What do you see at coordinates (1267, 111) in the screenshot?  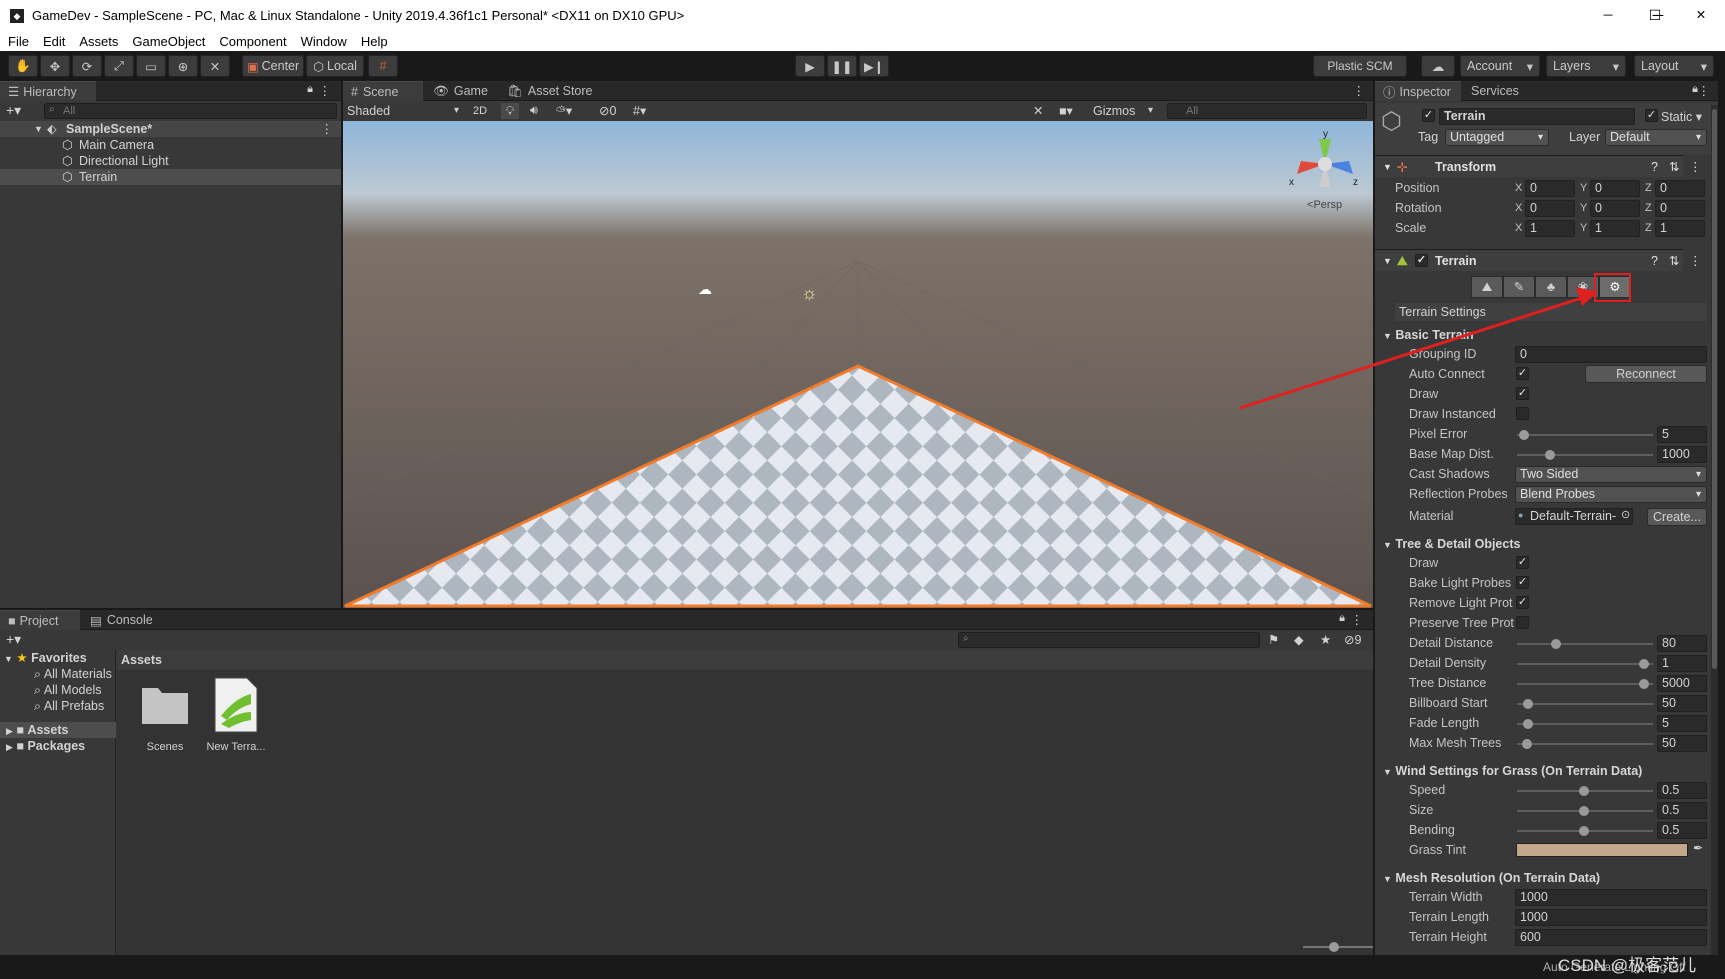 I see `scene-search-input: All` at bounding box center [1267, 111].